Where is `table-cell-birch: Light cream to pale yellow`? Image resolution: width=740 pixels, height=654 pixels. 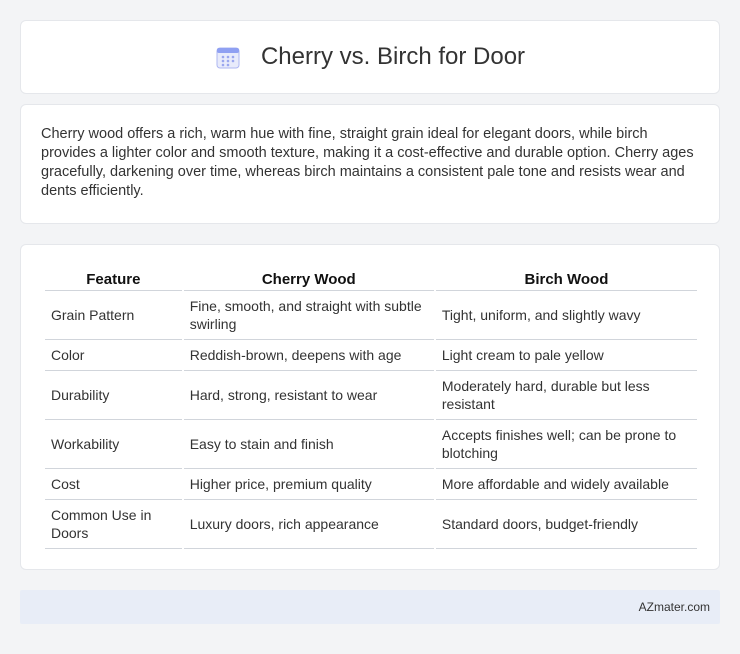
table-cell-birch: Light cream to pale yellow is located at coordinates (566, 355).